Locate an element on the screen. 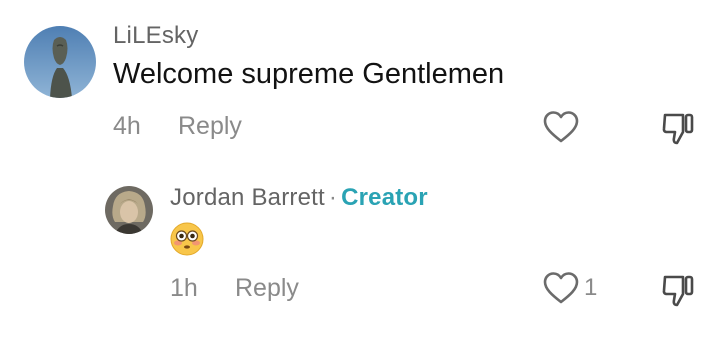 Image resolution: width=720 pixels, height=338 pixels. comment-username: Jordan Barrett · Creator is located at coordinates (299, 198).